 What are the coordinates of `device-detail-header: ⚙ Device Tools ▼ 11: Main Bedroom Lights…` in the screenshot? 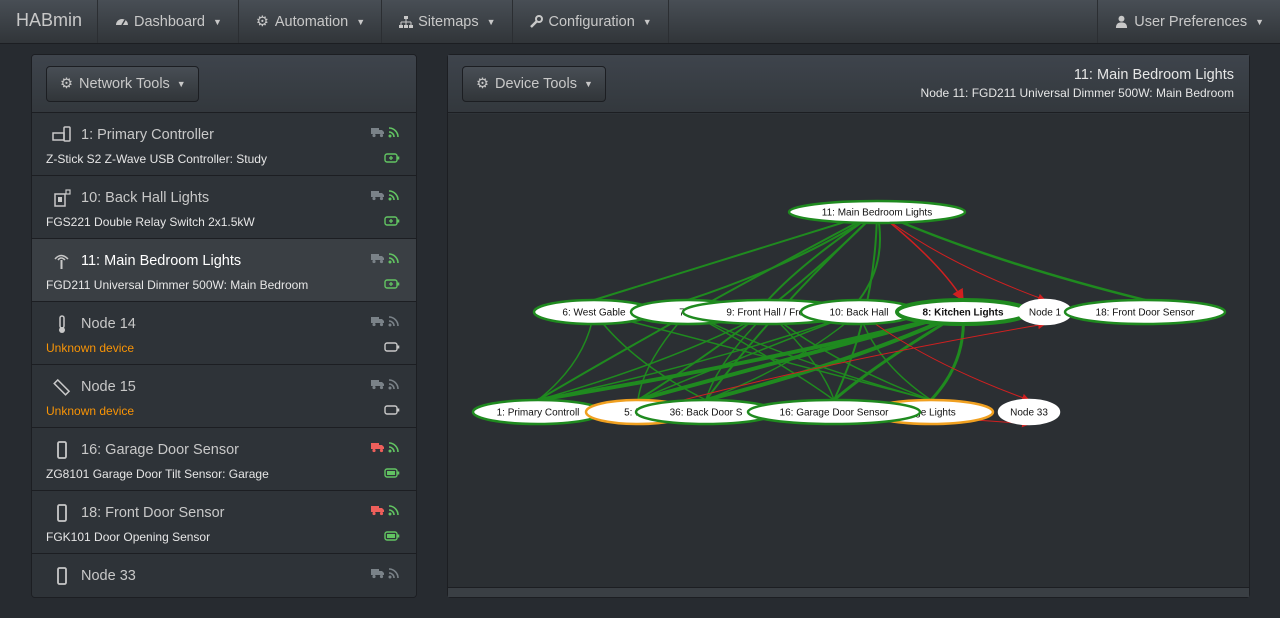 It's located at (848, 84).